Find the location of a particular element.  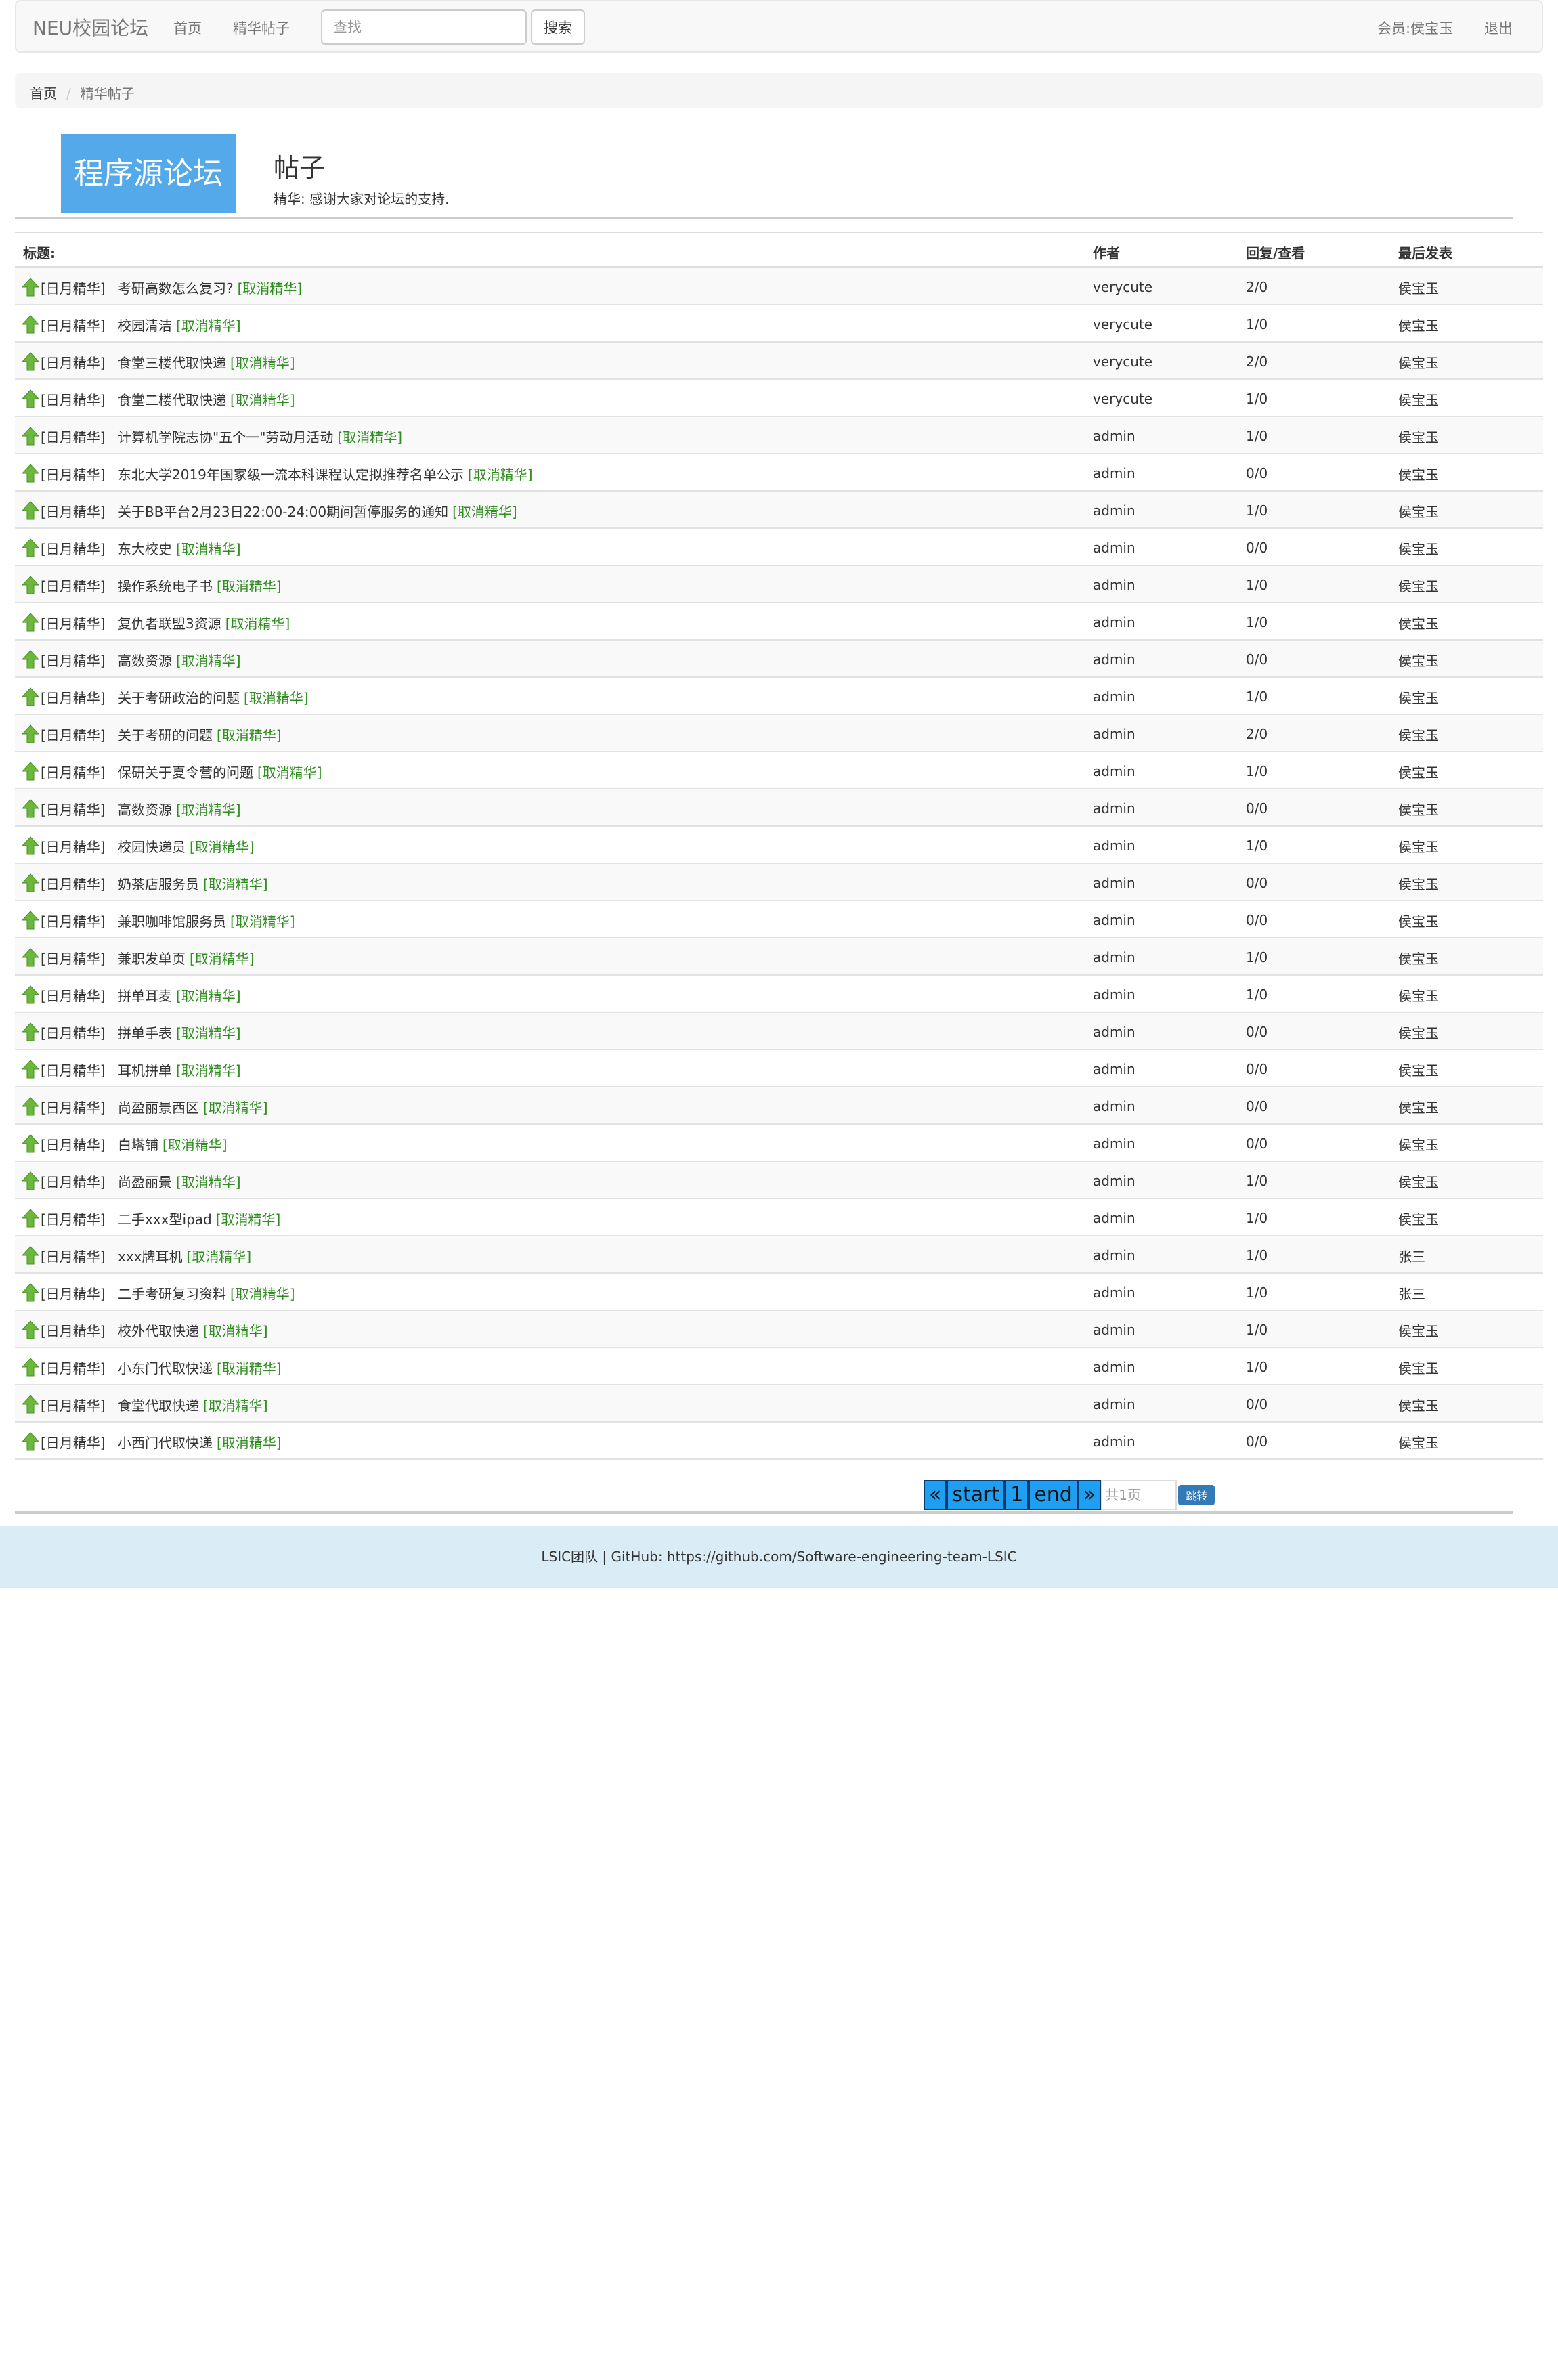

post-title-link: 校园清洁 is located at coordinates (145, 326).